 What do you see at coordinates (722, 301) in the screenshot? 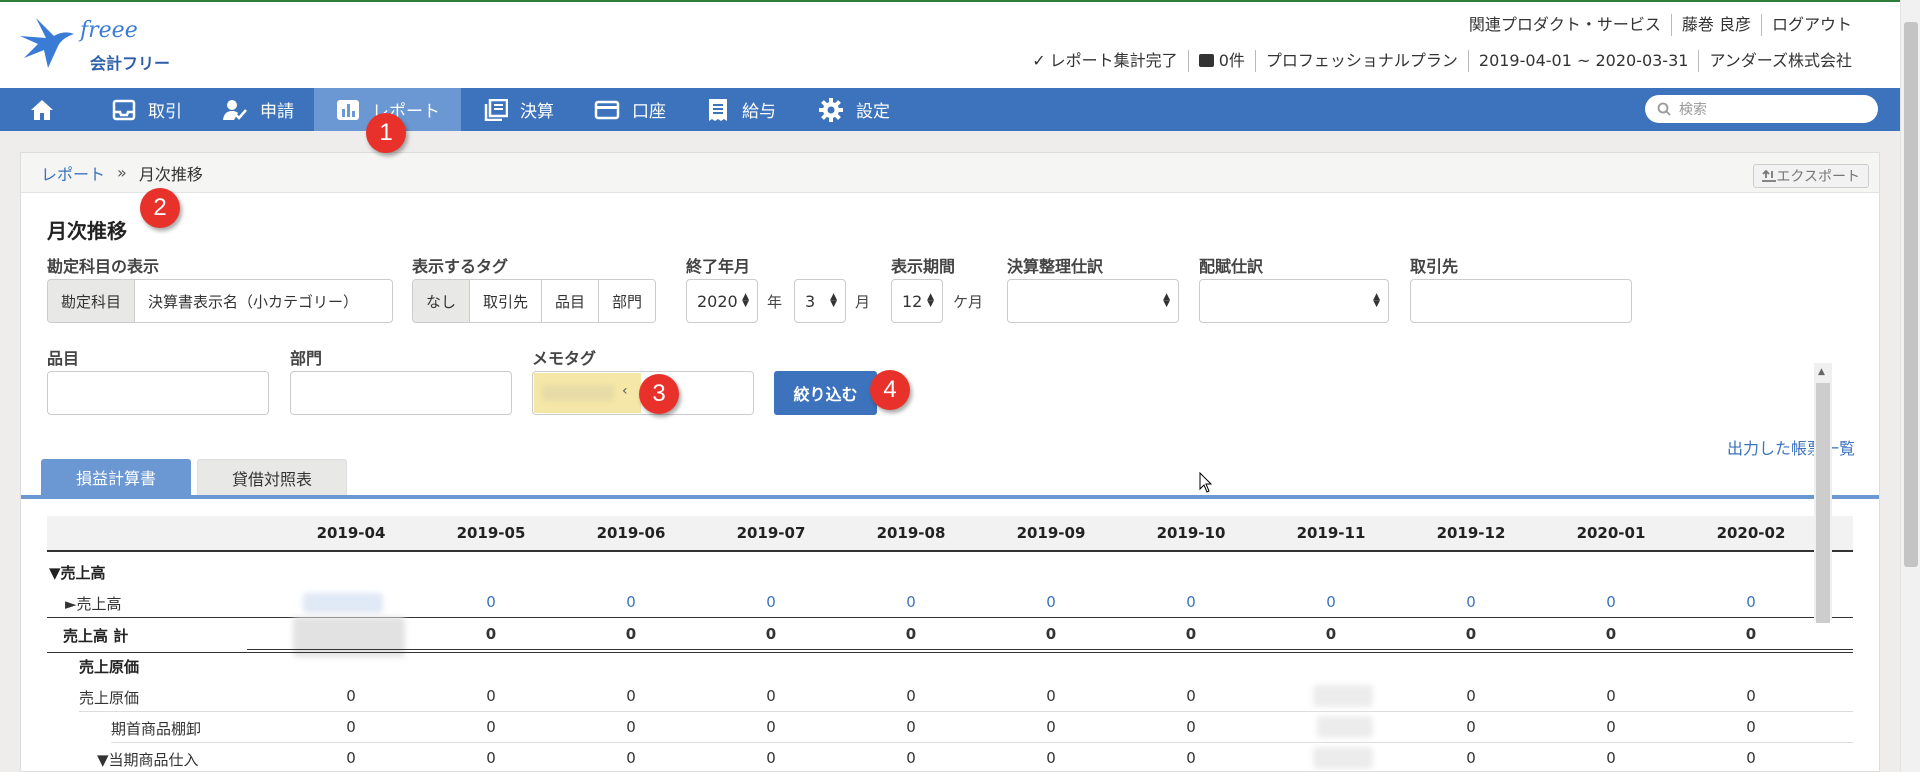
I see `end-year-select: 2020 ▲ ▼` at bounding box center [722, 301].